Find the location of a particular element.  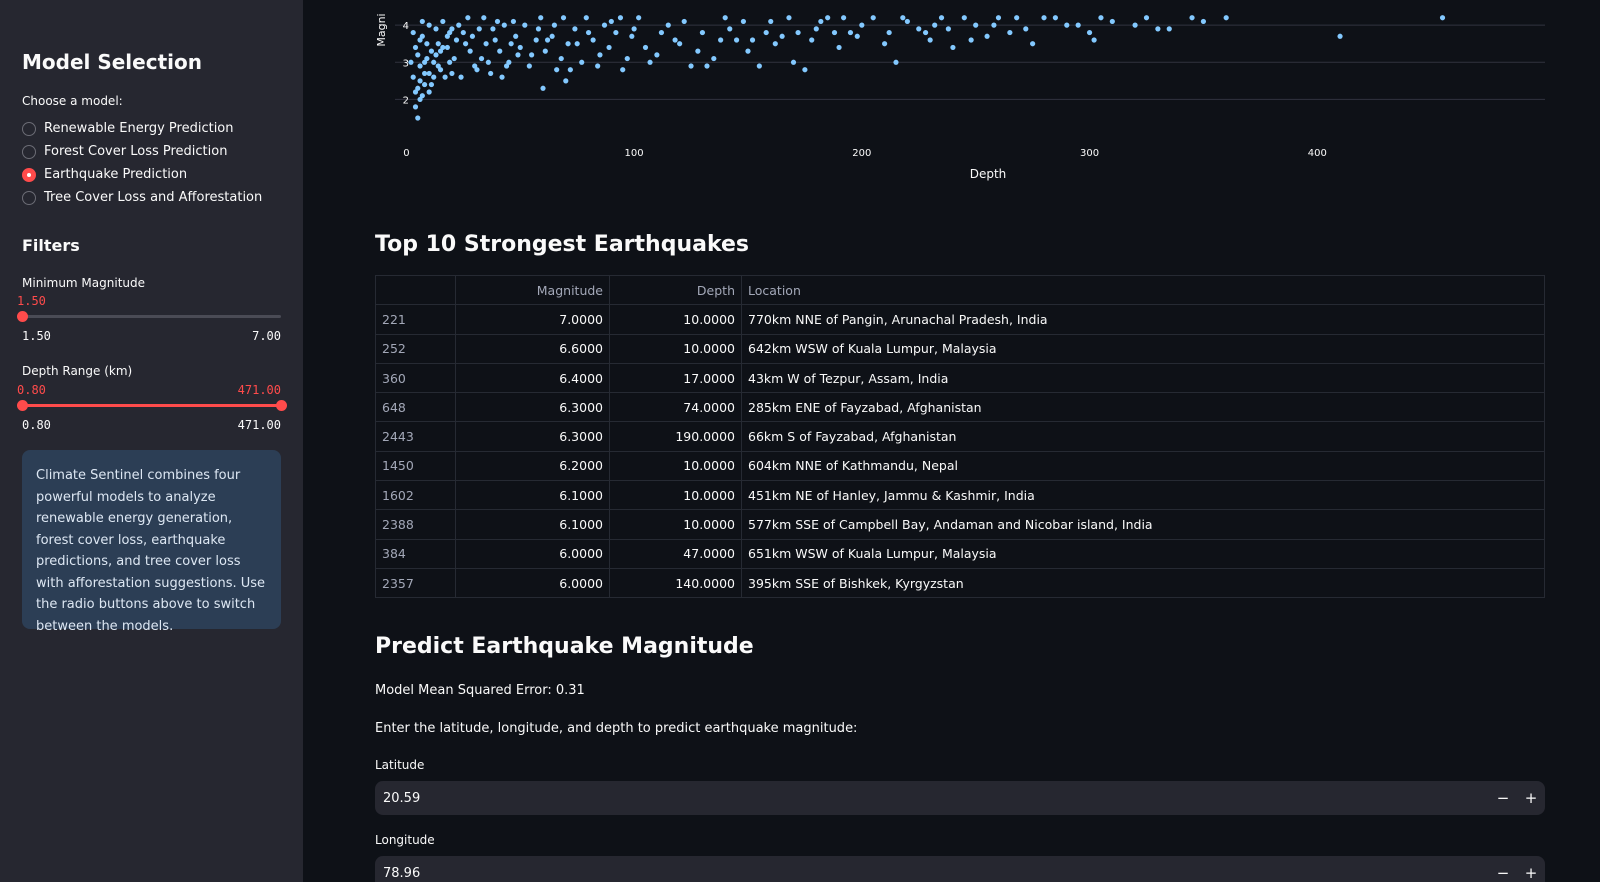

slider-low-value: 0.80 is located at coordinates (31, 390).